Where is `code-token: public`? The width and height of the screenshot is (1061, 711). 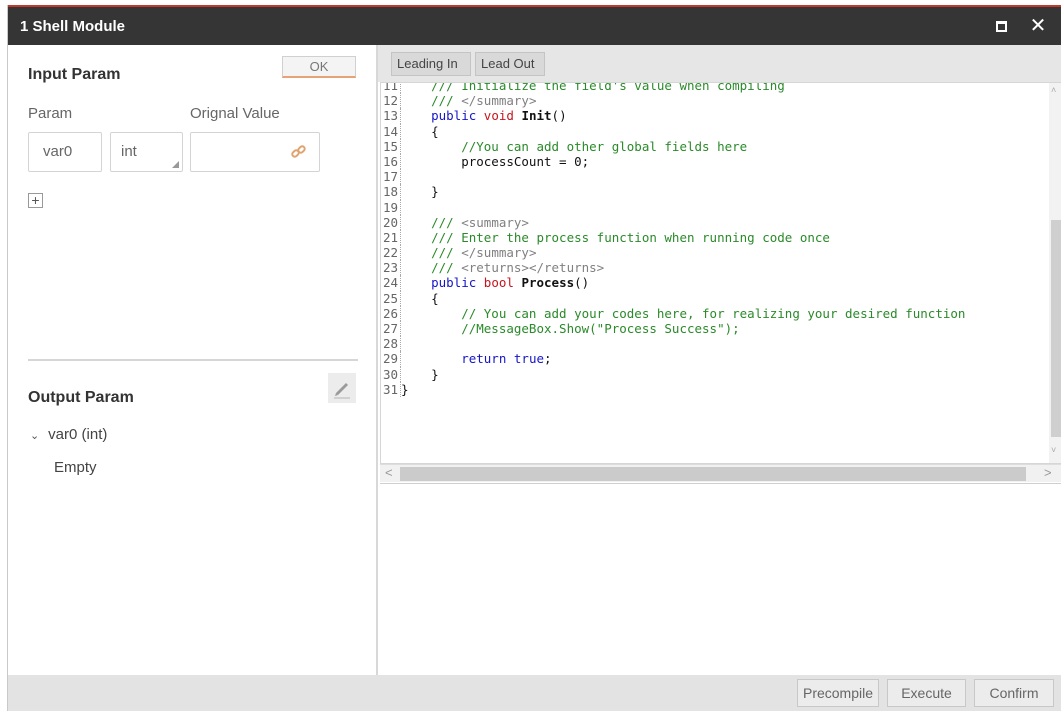 code-token: public is located at coordinates (442, 283).